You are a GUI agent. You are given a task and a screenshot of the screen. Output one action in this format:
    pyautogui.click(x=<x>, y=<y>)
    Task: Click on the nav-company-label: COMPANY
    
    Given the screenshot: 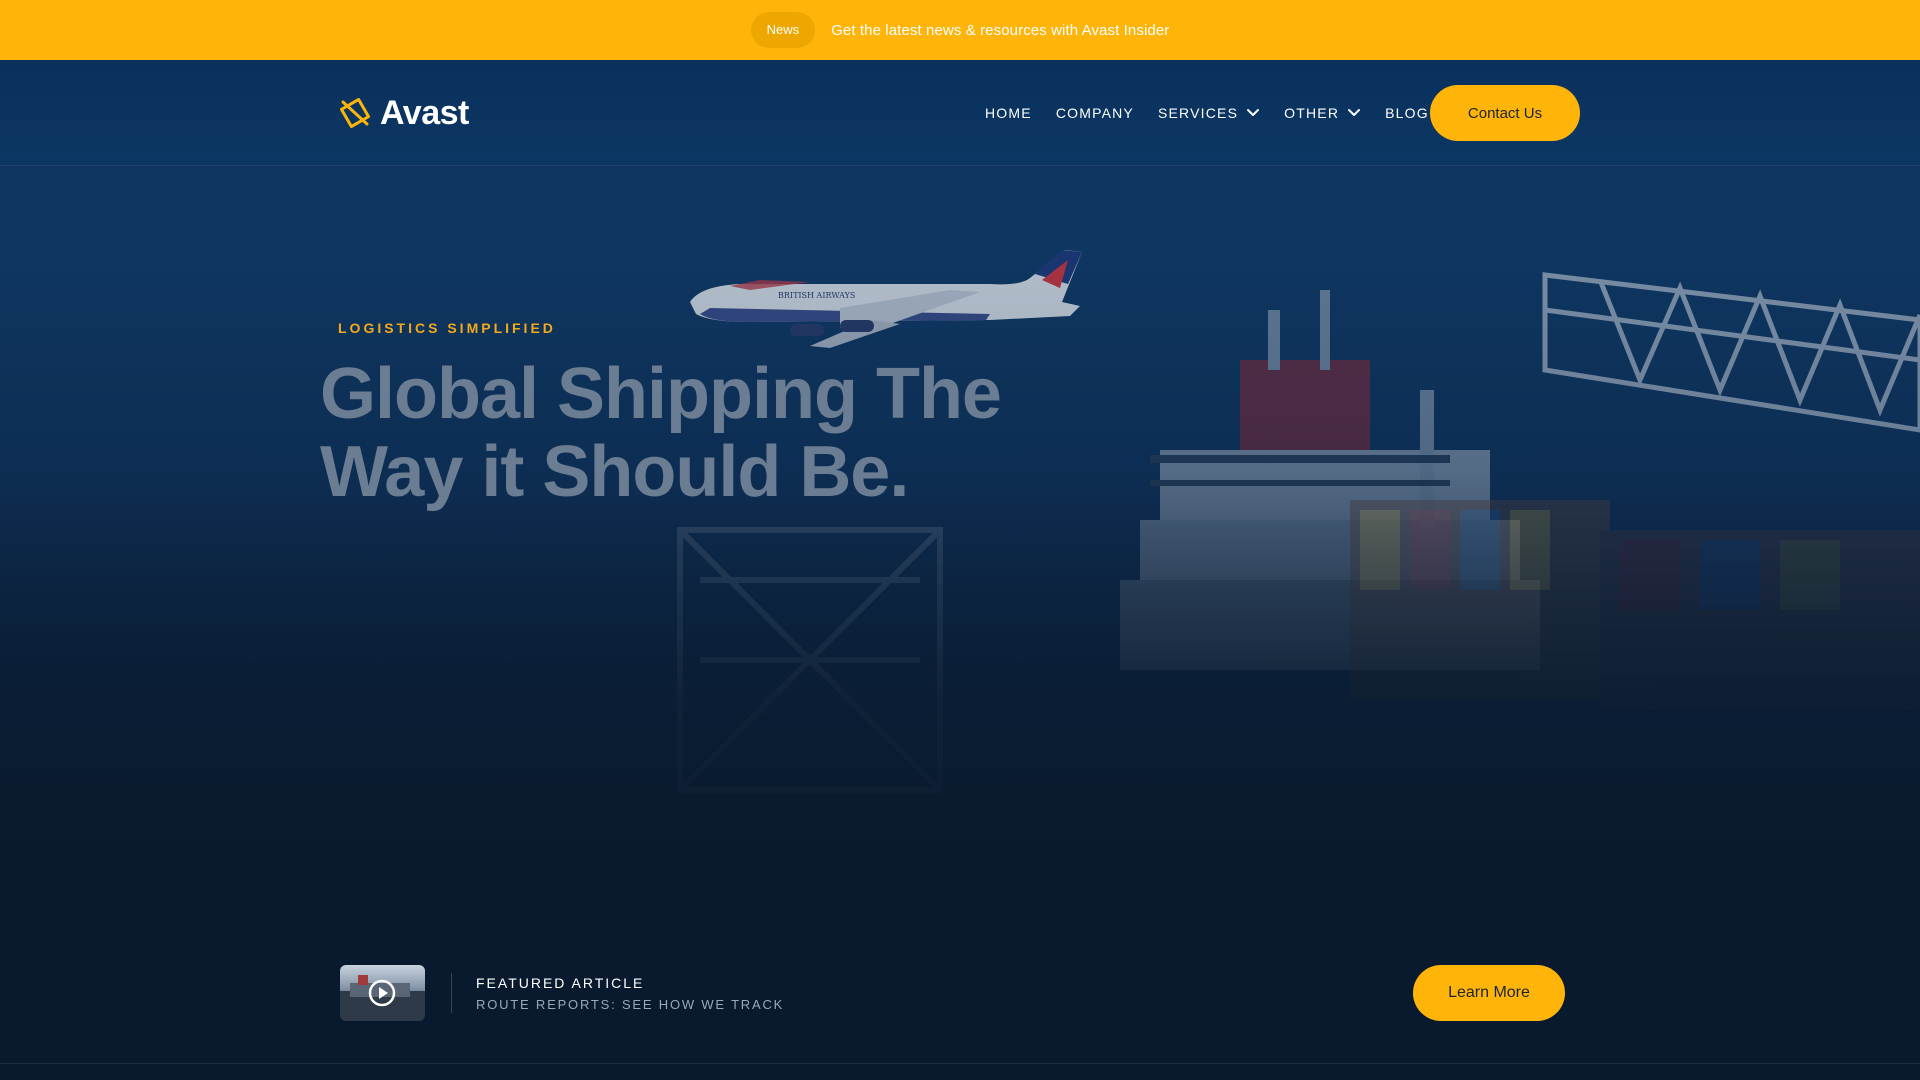 What is the action you would take?
    pyautogui.click(x=1094, y=113)
    